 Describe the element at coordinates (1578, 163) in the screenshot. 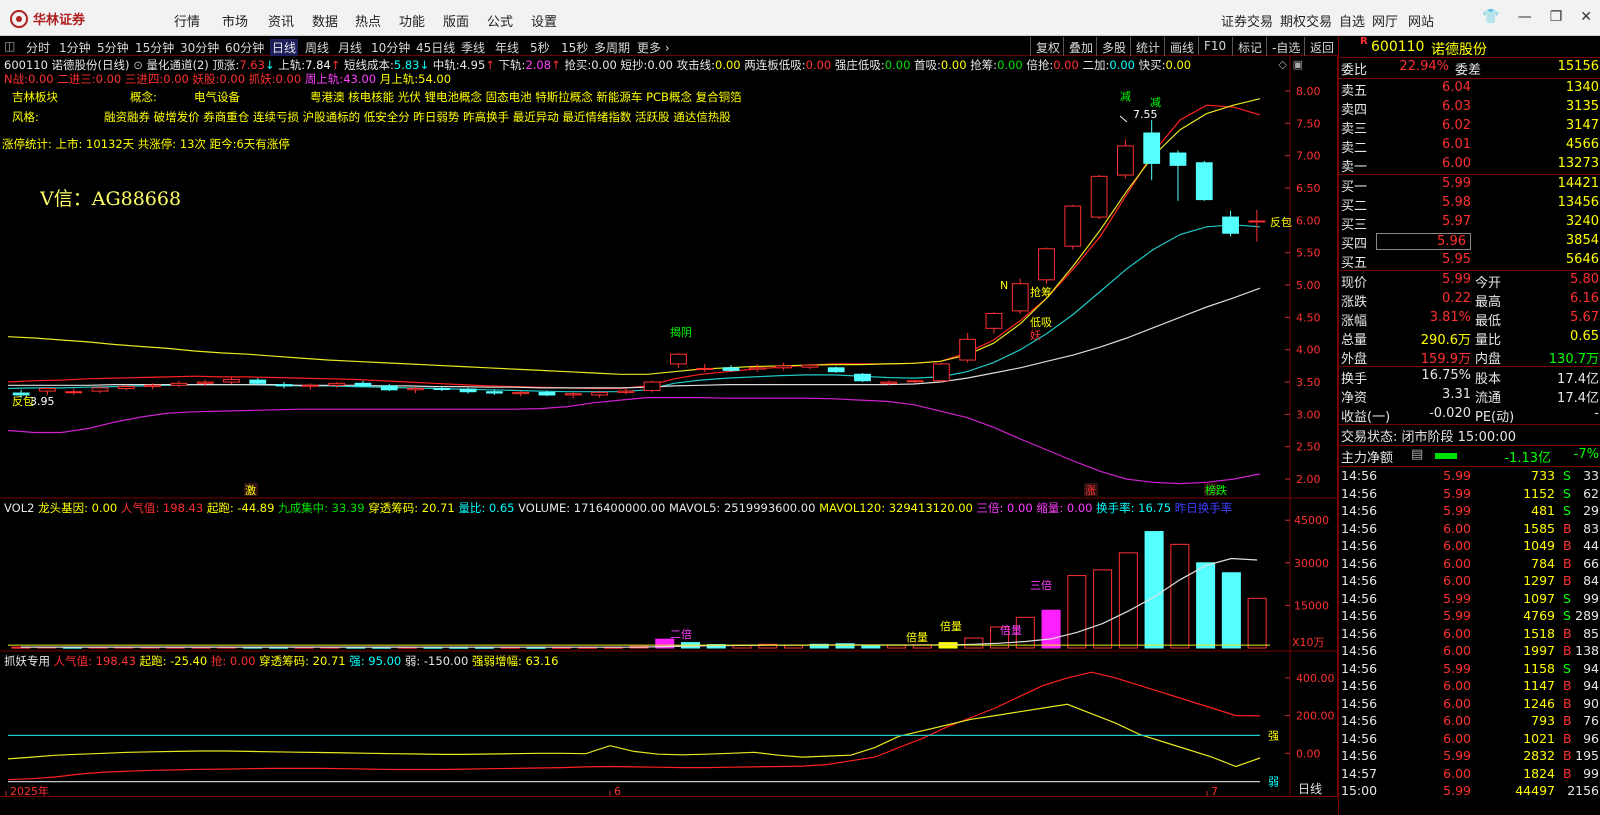

I see `ask-volume: 13273` at that location.